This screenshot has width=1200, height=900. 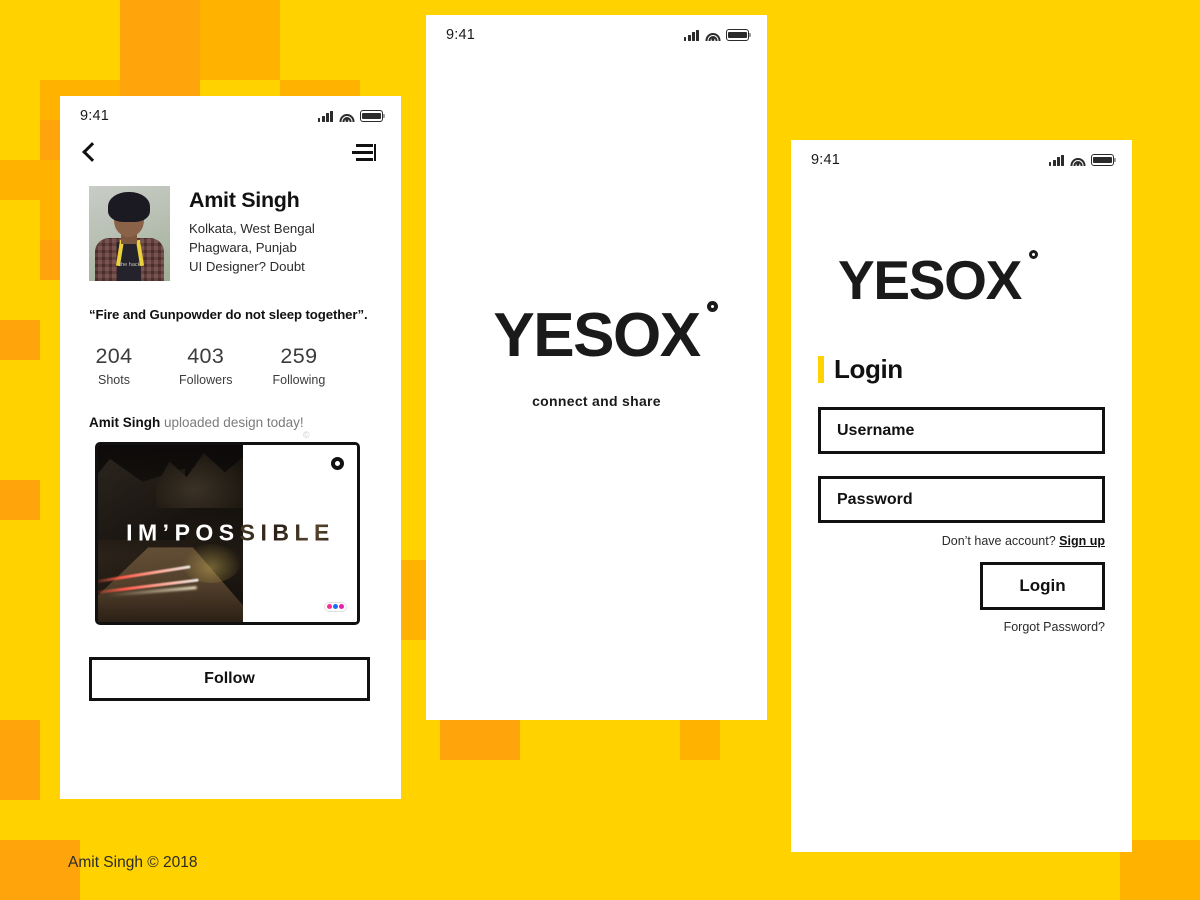 I want to click on signup-row: Don’t have account? Sign up, so click(x=961, y=541).